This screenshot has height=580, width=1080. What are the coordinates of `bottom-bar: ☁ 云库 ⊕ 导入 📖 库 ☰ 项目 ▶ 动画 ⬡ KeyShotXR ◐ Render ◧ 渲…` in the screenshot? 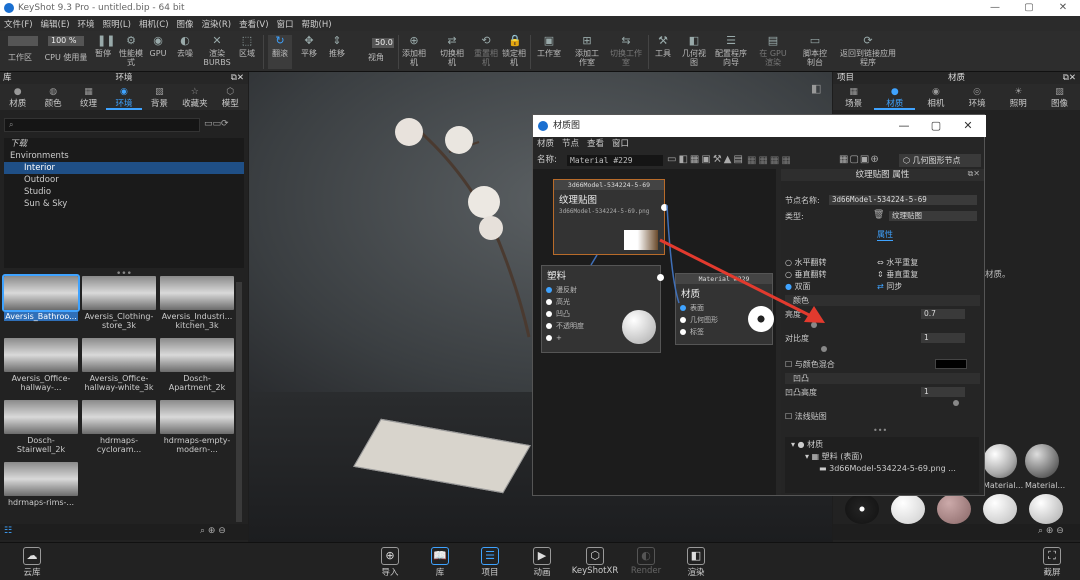 It's located at (540, 561).